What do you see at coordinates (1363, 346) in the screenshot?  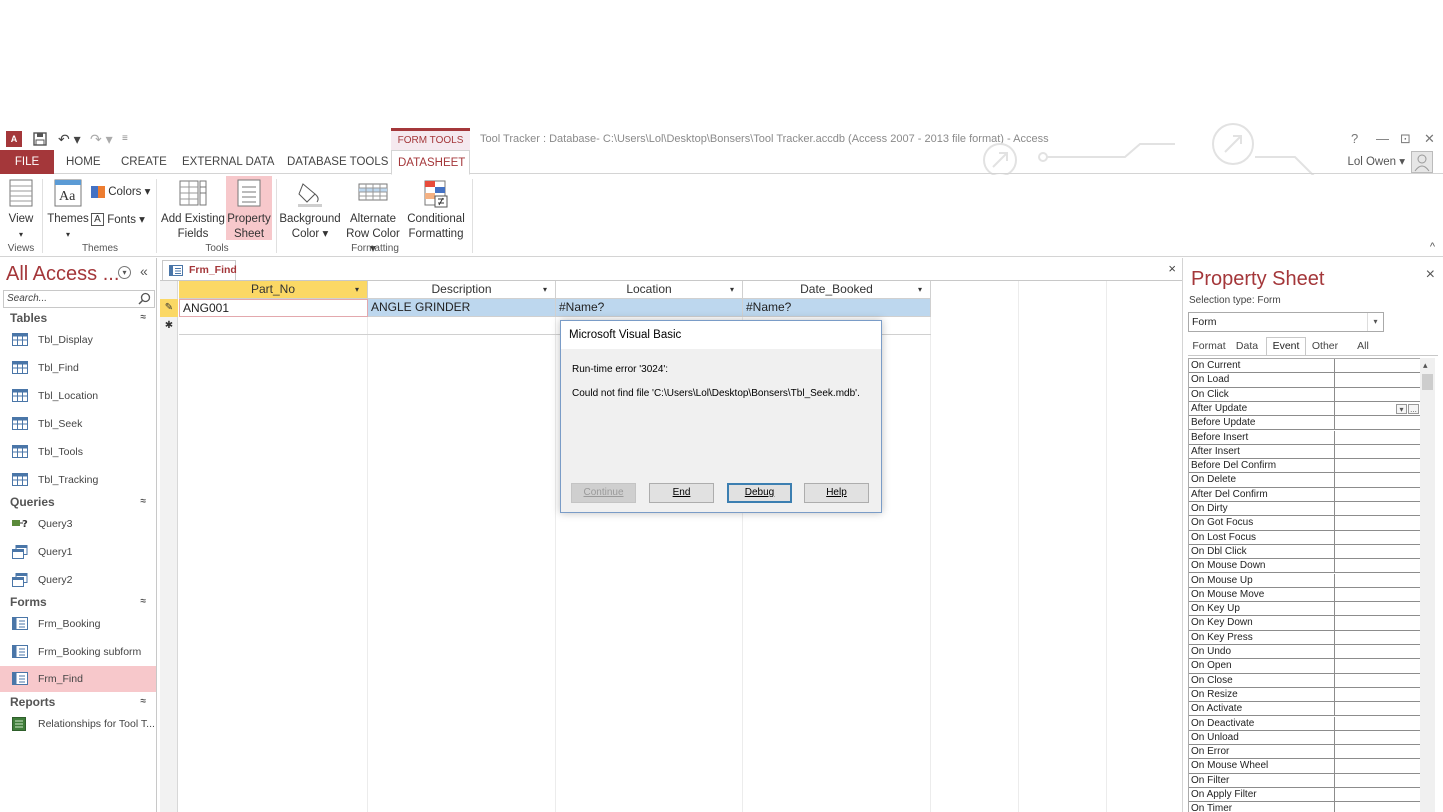 I see `tab-all: All` at bounding box center [1363, 346].